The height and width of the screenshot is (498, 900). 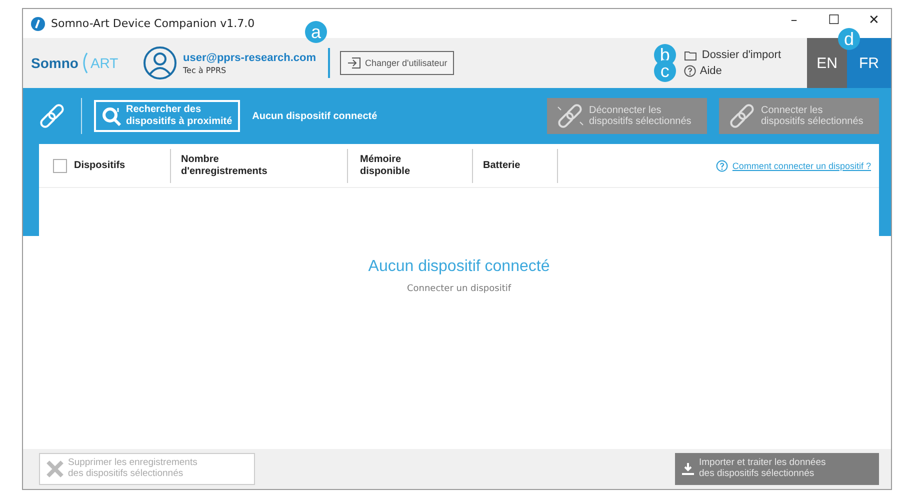 What do you see at coordinates (54, 63) in the screenshot?
I see `logo-text: Somno` at bounding box center [54, 63].